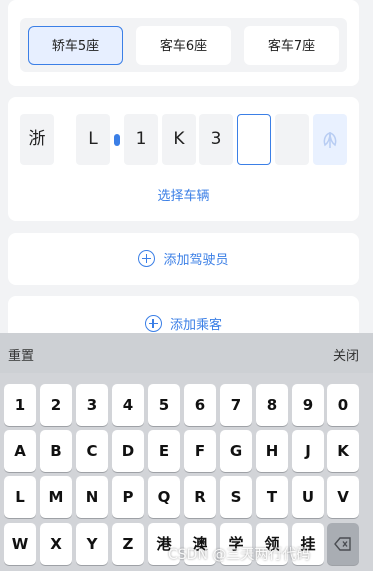 This screenshot has height=571, width=373. What do you see at coordinates (164, 497) in the screenshot?
I see `key: Q` at bounding box center [164, 497].